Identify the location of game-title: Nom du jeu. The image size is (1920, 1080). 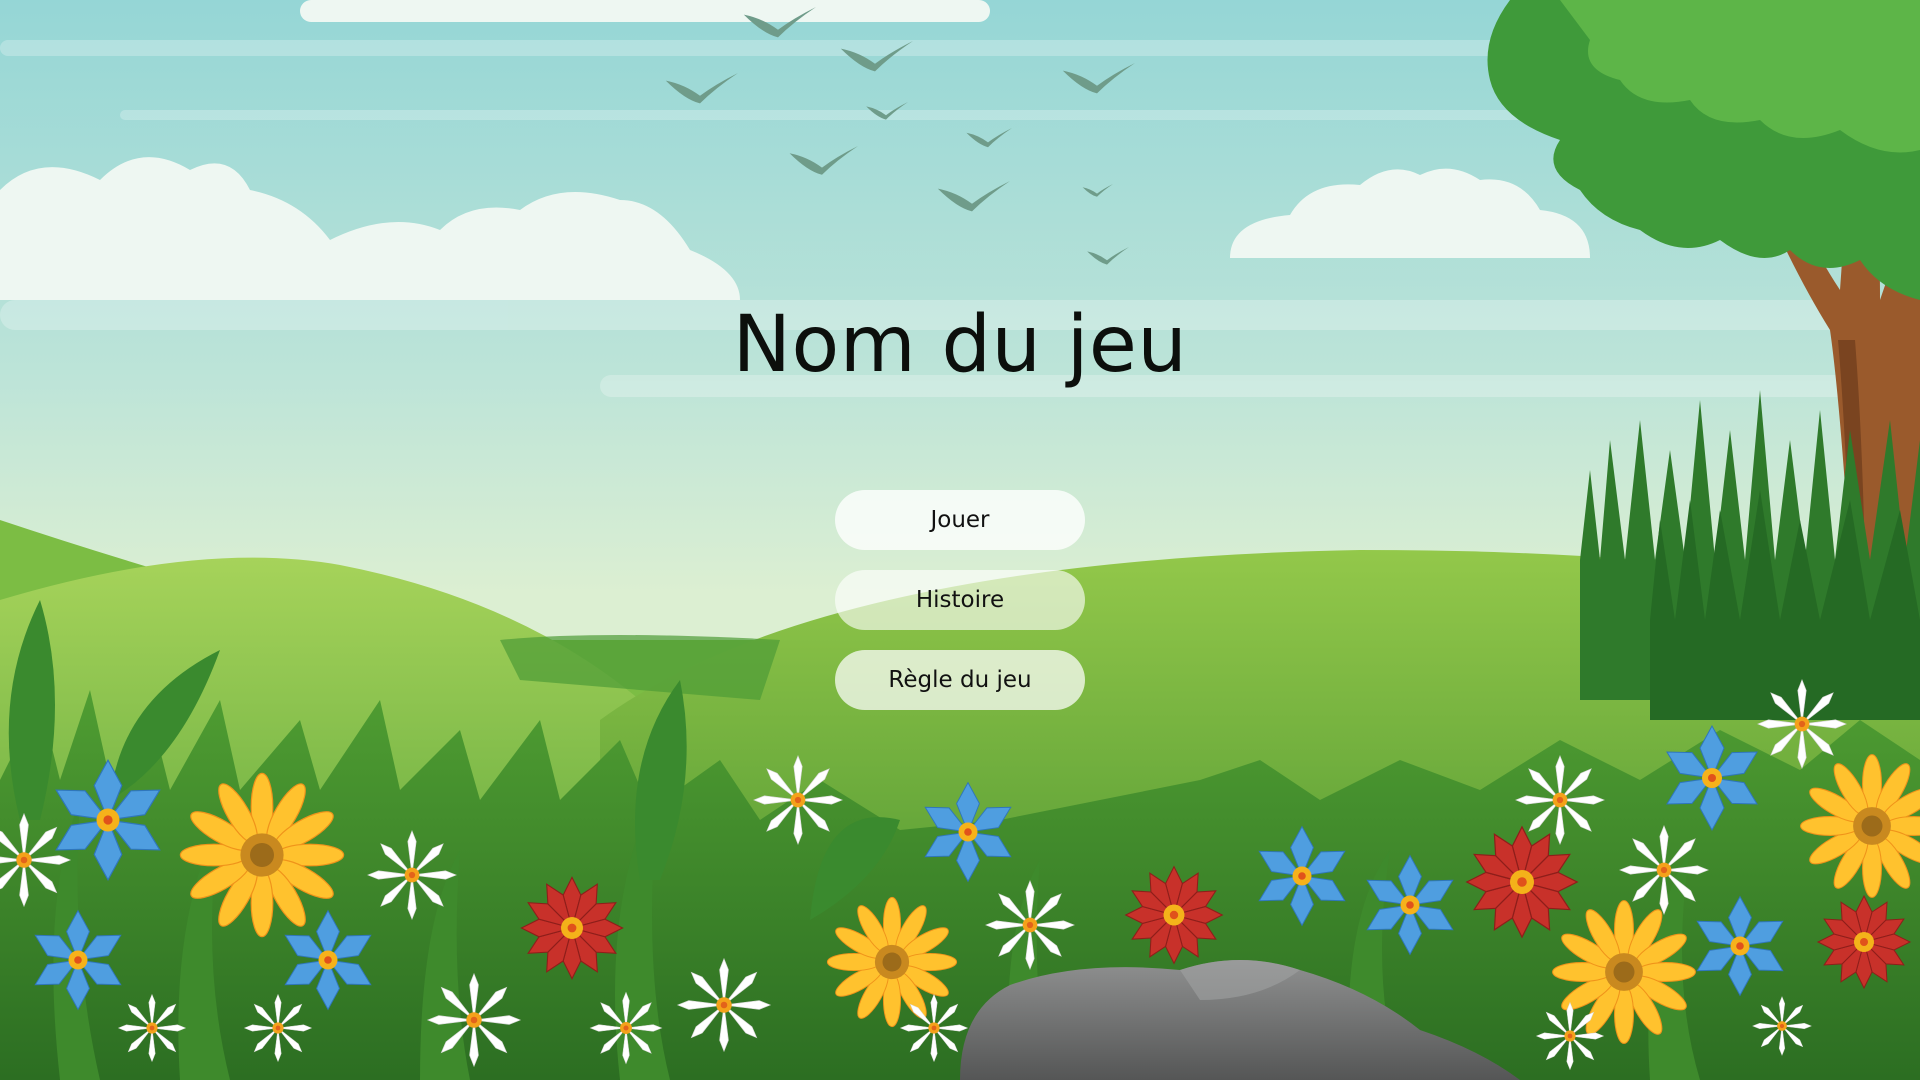
(960, 345).